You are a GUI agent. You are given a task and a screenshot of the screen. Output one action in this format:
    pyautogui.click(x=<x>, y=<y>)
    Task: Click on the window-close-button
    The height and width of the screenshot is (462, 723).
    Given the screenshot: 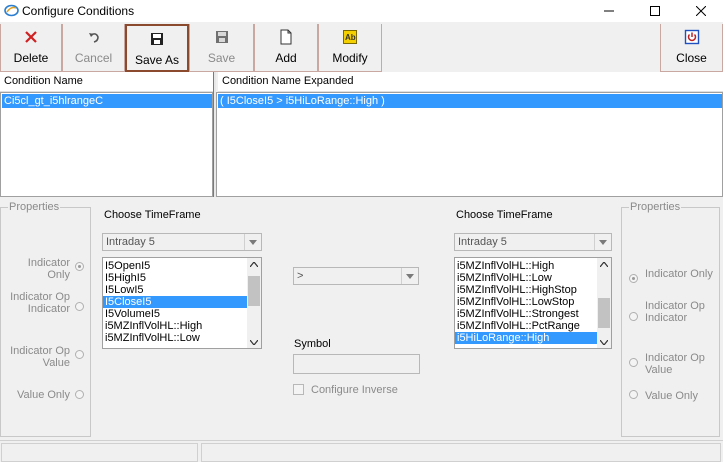 What is the action you would take?
    pyautogui.click(x=700, y=11)
    